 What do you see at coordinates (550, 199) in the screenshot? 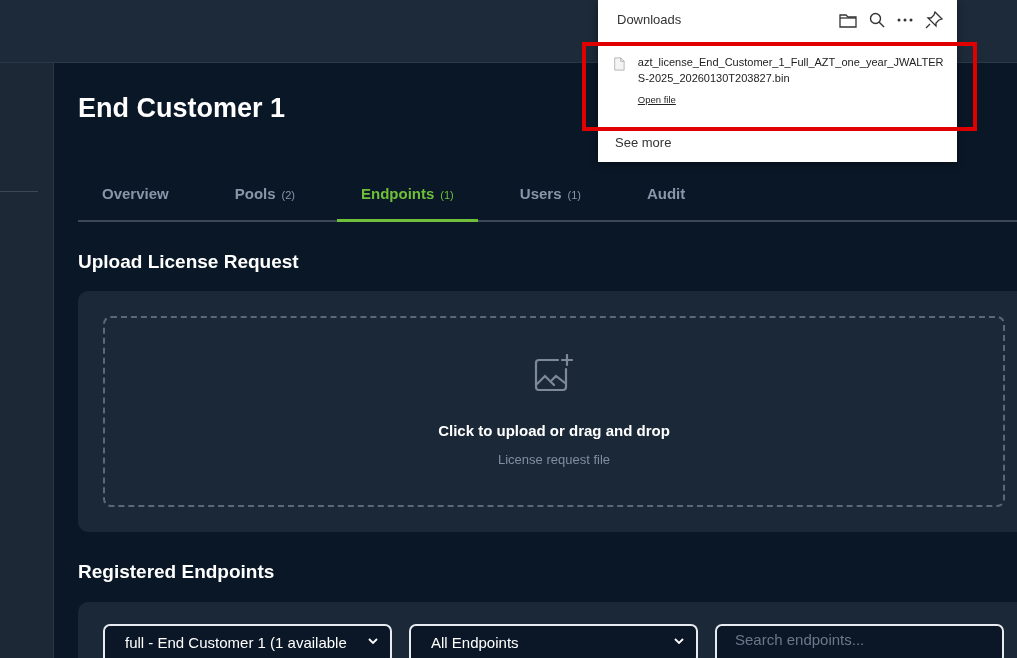
I see `tab: Users (1)` at bounding box center [550, 199].